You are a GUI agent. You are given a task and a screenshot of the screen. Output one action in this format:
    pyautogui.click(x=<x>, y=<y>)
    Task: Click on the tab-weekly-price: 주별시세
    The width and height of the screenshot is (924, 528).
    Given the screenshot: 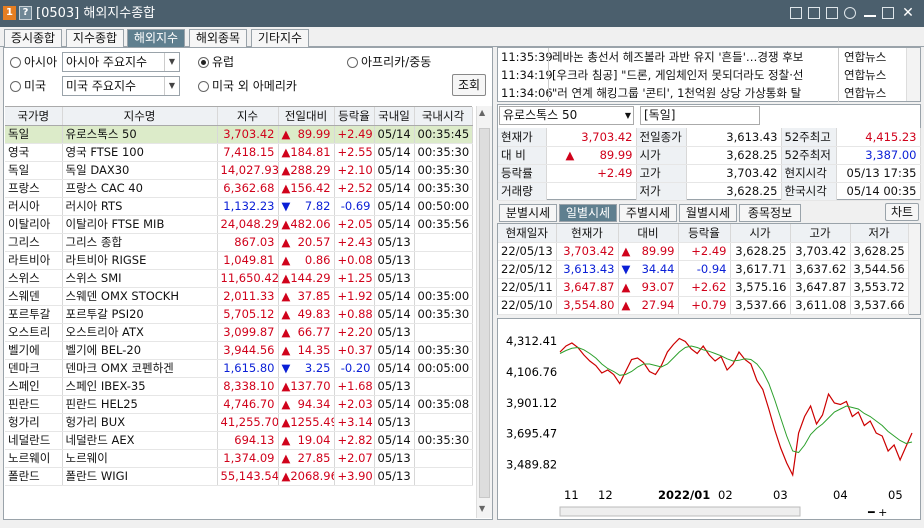 What is the action you would take?
    pyautogui.click(x=648, y=213)
    